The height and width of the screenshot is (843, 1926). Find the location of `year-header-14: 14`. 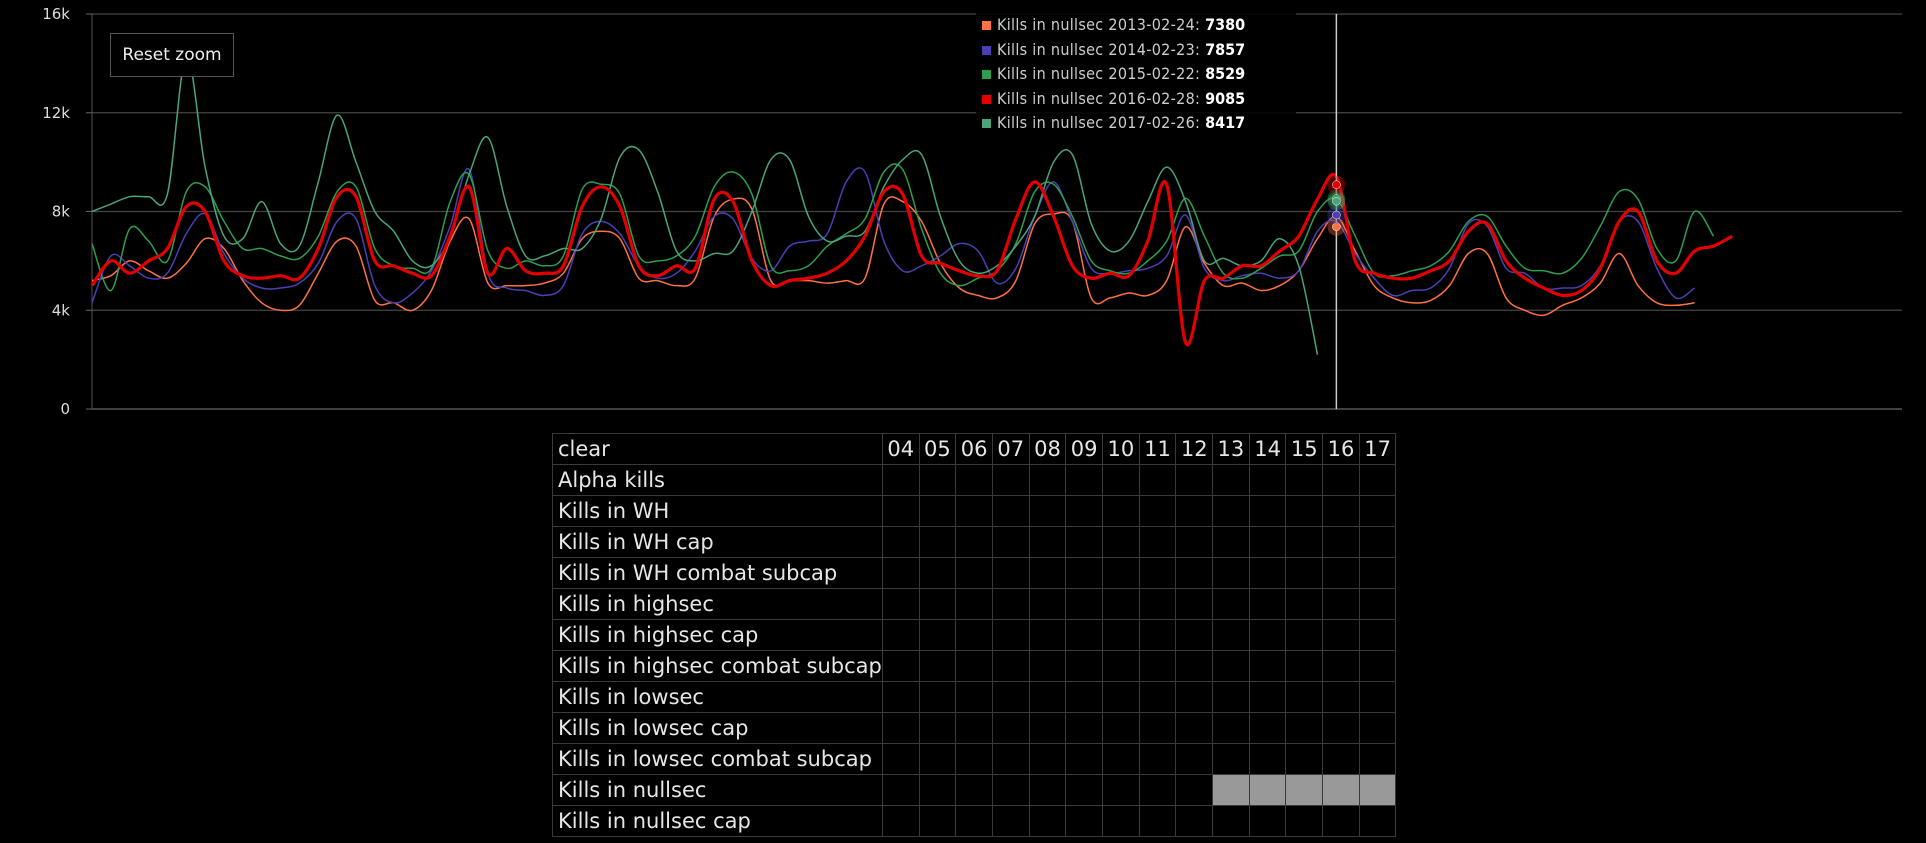

year-header-14: 14 is located at coordinates (1267, 449).